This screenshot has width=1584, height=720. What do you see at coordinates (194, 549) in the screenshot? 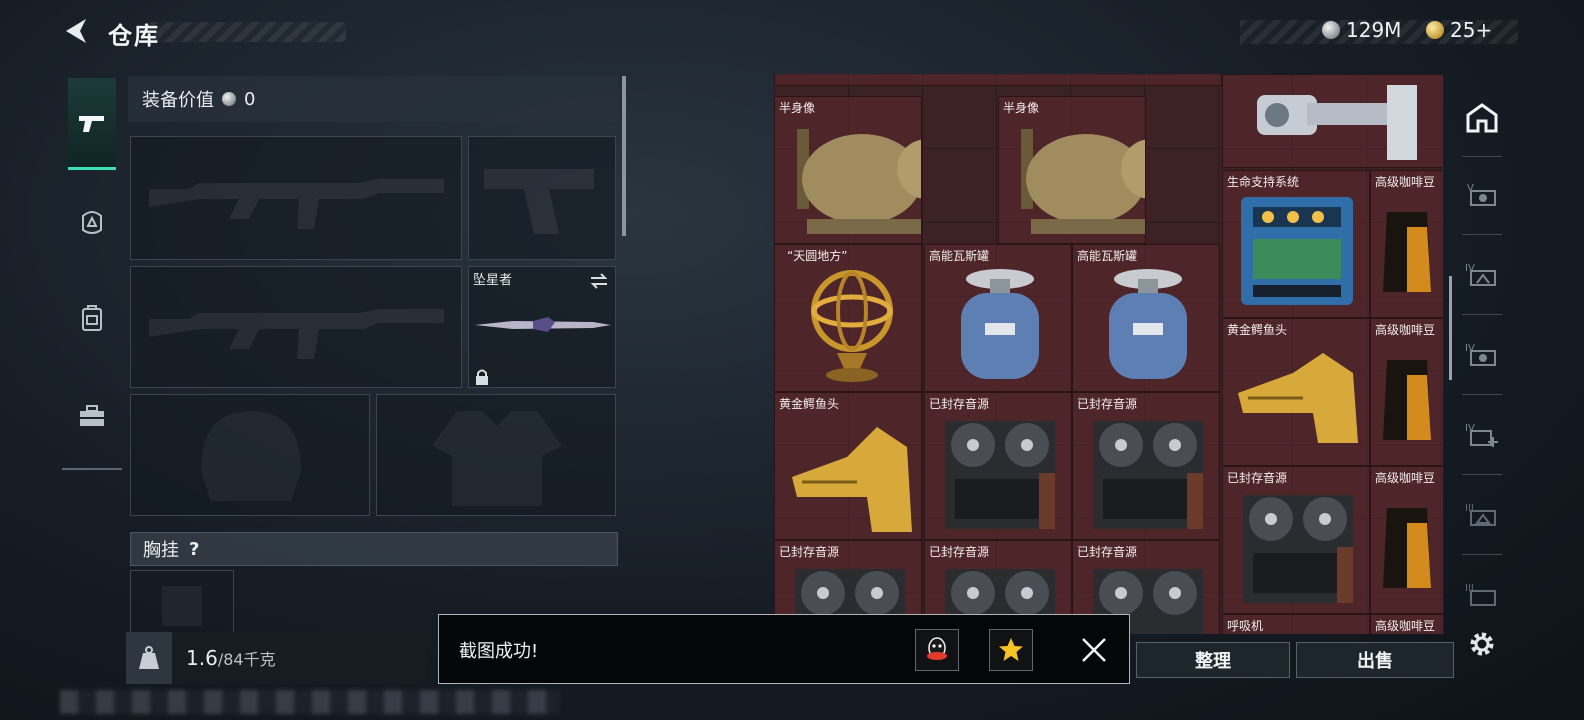
I see `help-icon: ?` at bounding box center [194, 549].